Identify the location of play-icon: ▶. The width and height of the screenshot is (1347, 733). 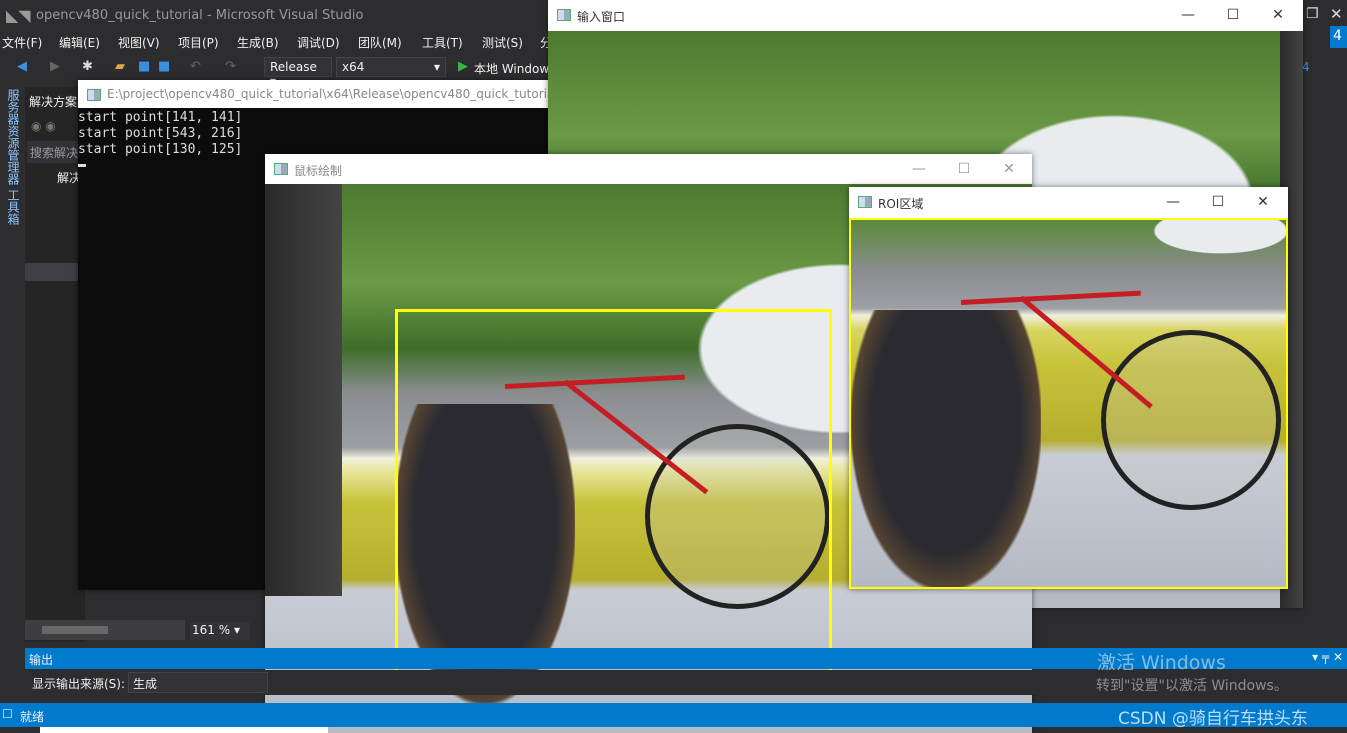
(463, 66).